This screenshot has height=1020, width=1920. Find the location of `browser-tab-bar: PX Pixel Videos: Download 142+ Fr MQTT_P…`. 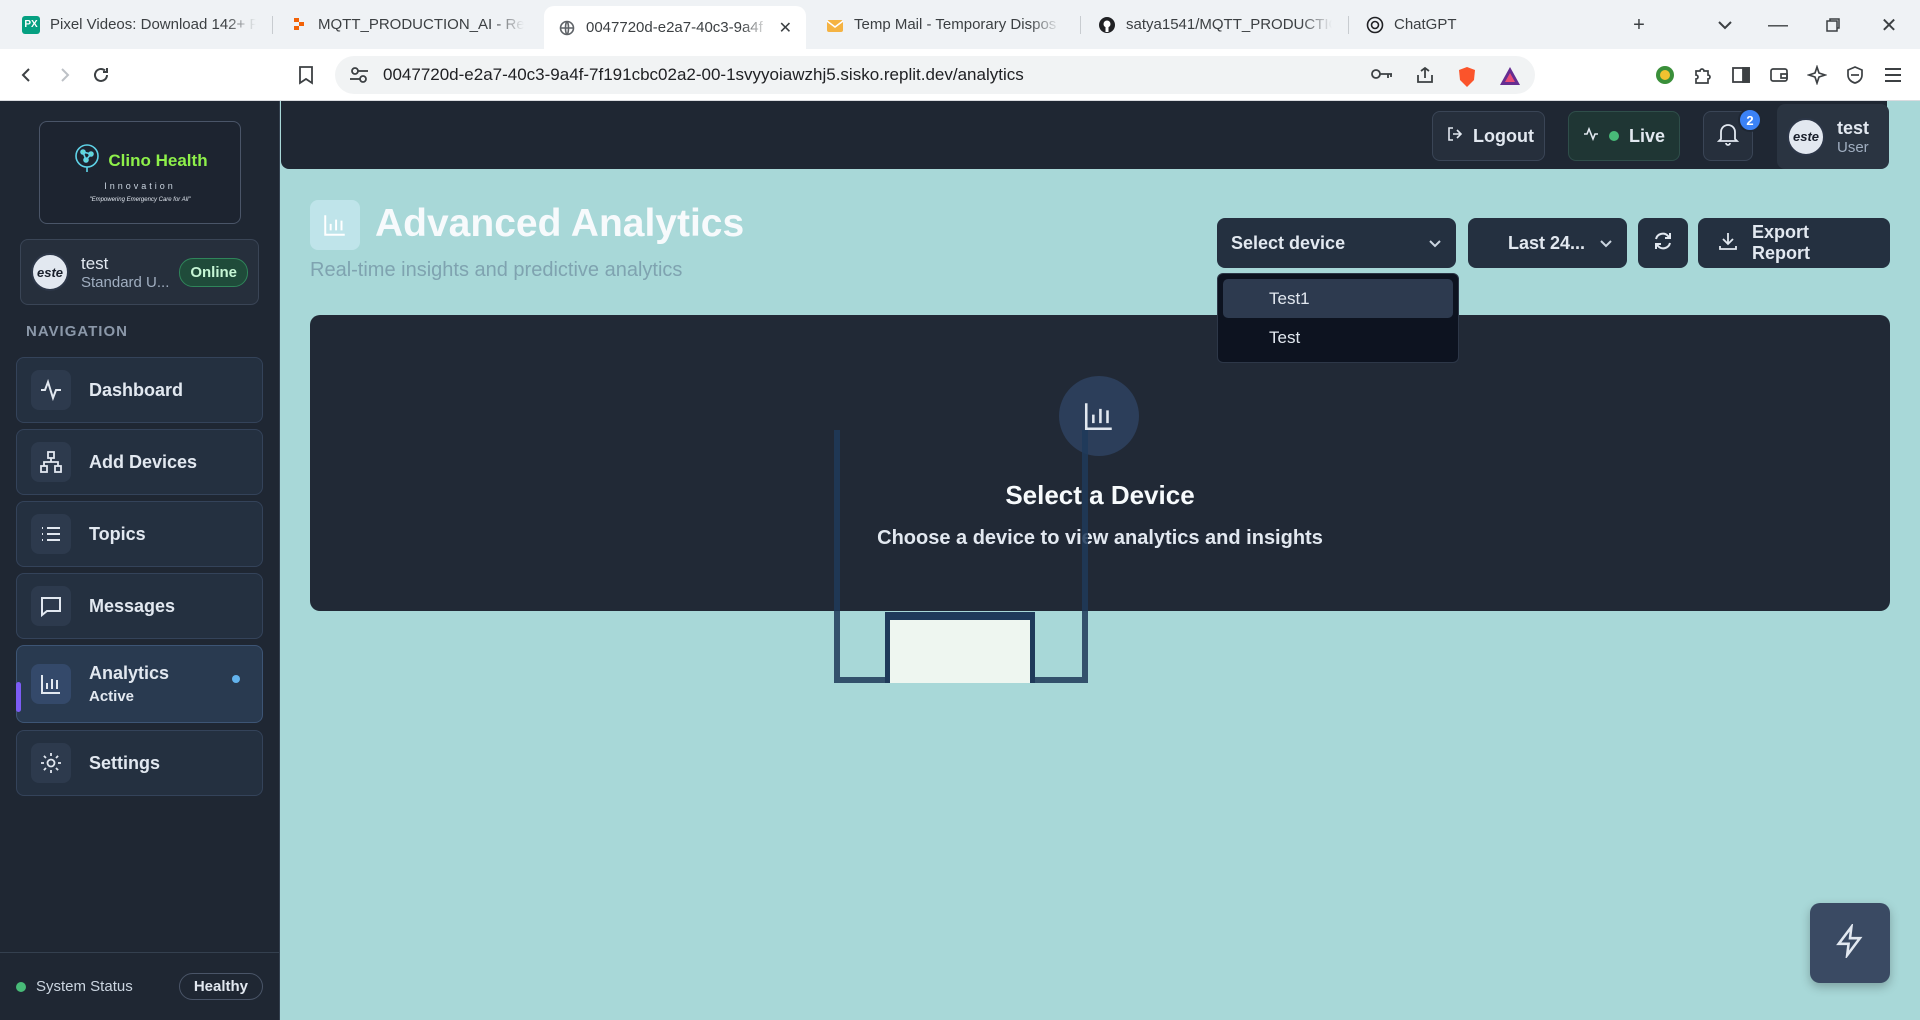

browser-tab-bar: PX Pixel Videos: Download 142+ Fr MQTT_P… is located at coordinates (960, 24).